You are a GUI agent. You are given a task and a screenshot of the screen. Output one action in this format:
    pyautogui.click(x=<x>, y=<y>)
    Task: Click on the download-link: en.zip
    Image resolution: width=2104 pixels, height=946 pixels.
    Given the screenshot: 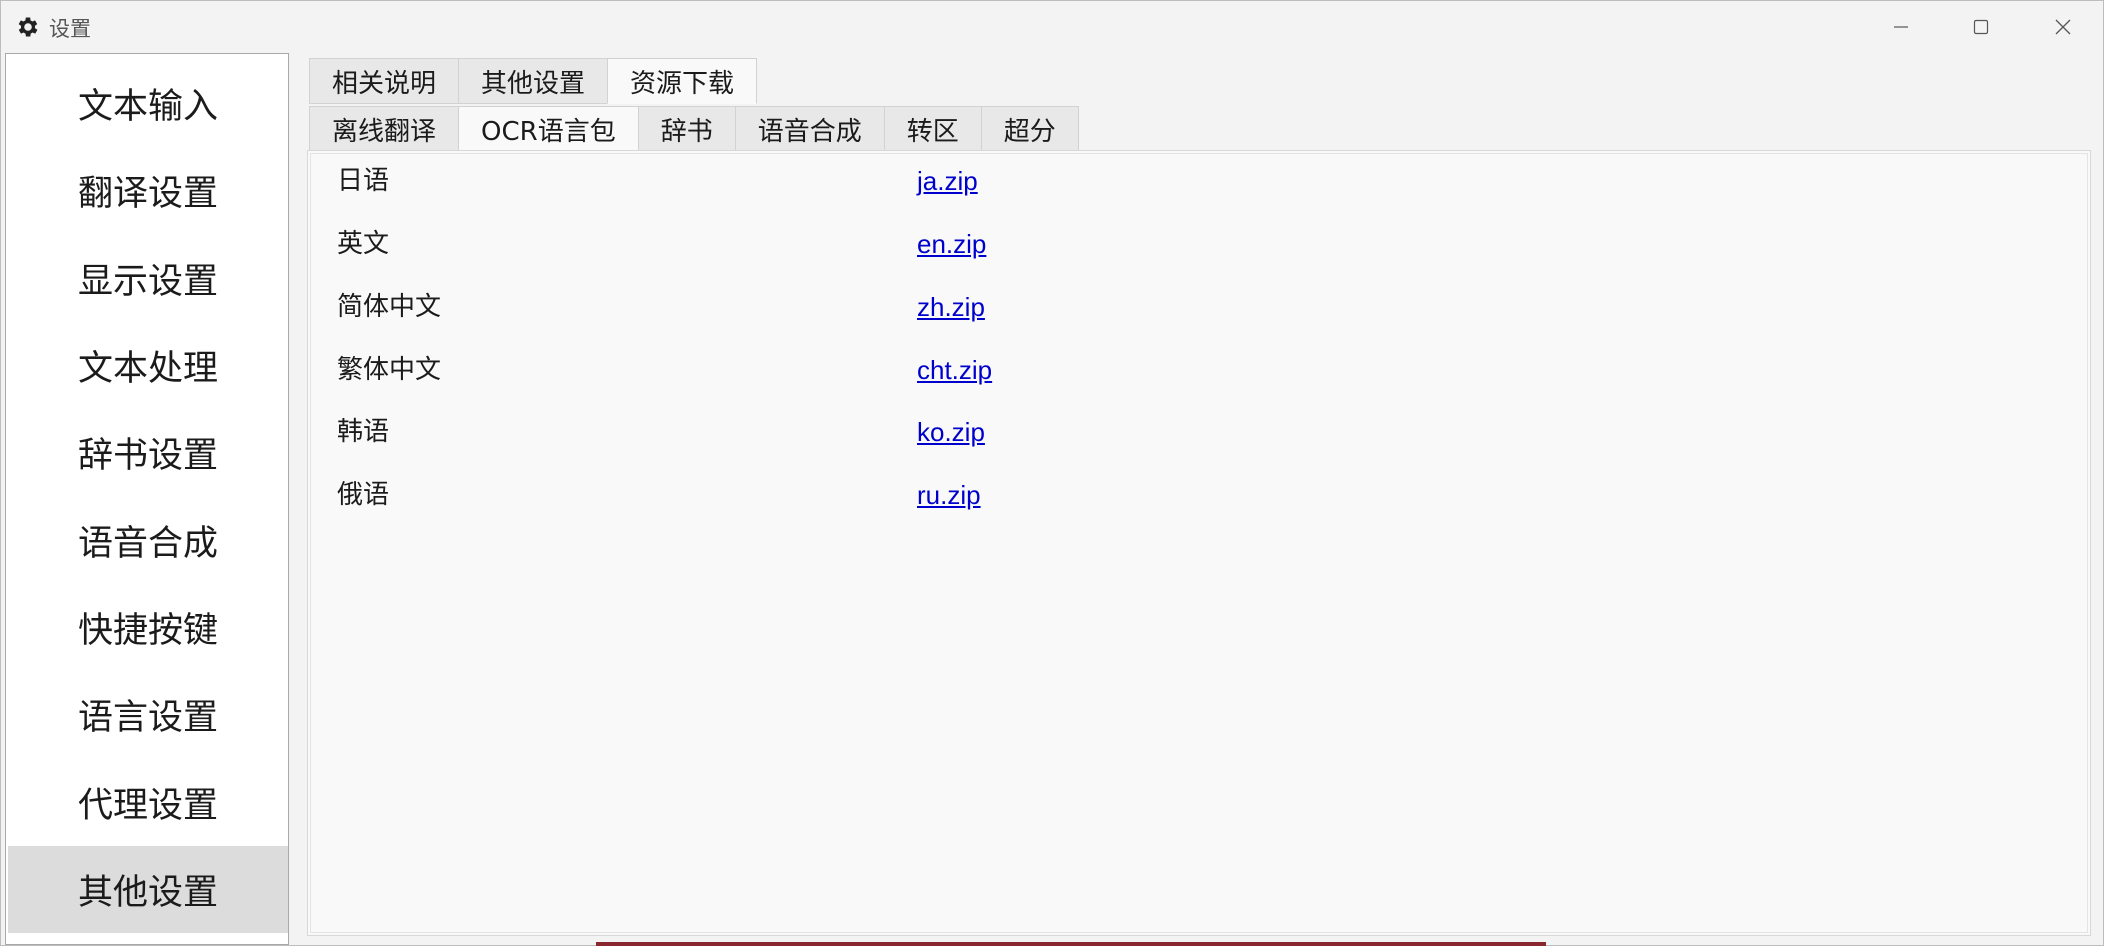 What is the action you would take?
    pyautogui.click(x=951, y=244)
    